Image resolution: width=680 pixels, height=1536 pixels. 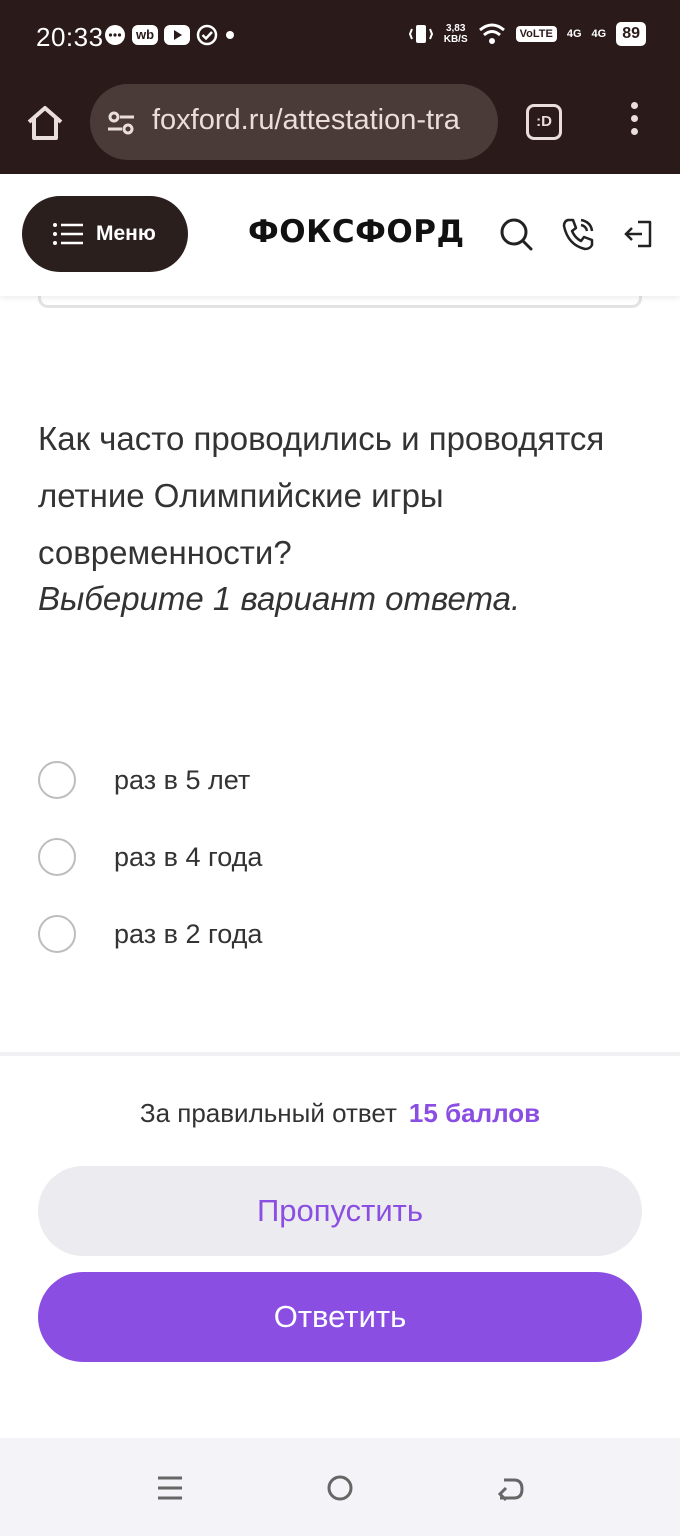 What do you see at coordinates (121, 123) in the screenshot?
I see `site-settings-icon` at bounding box center [121, 123].